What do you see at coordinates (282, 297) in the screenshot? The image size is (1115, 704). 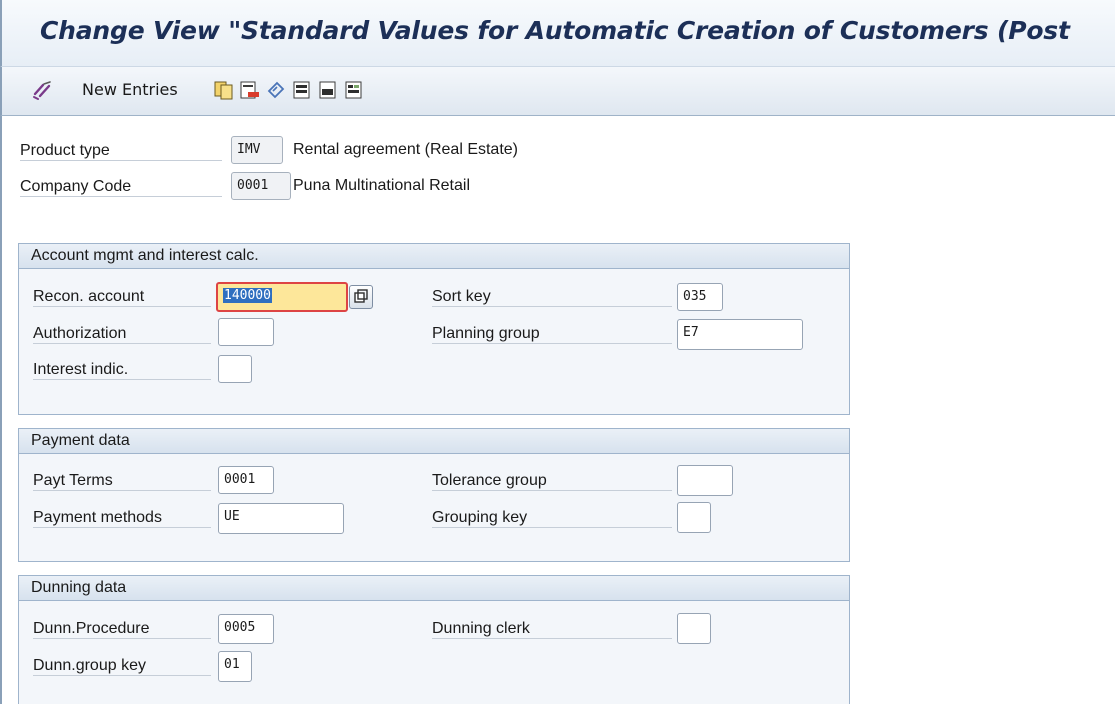 I see `recon-account-field: 140000` at bounding box center [282, 297].